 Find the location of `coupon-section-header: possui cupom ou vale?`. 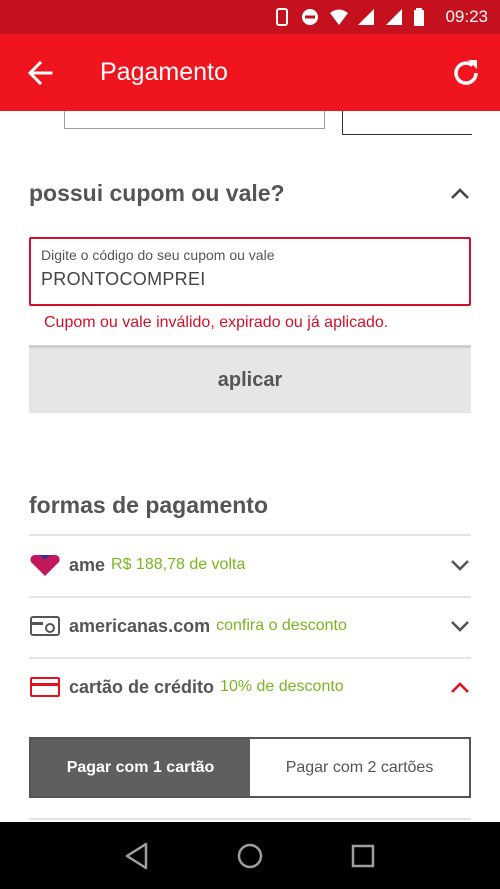

coupon-section-header: possui cupom ou vale? is located at coordinates (250, 193).